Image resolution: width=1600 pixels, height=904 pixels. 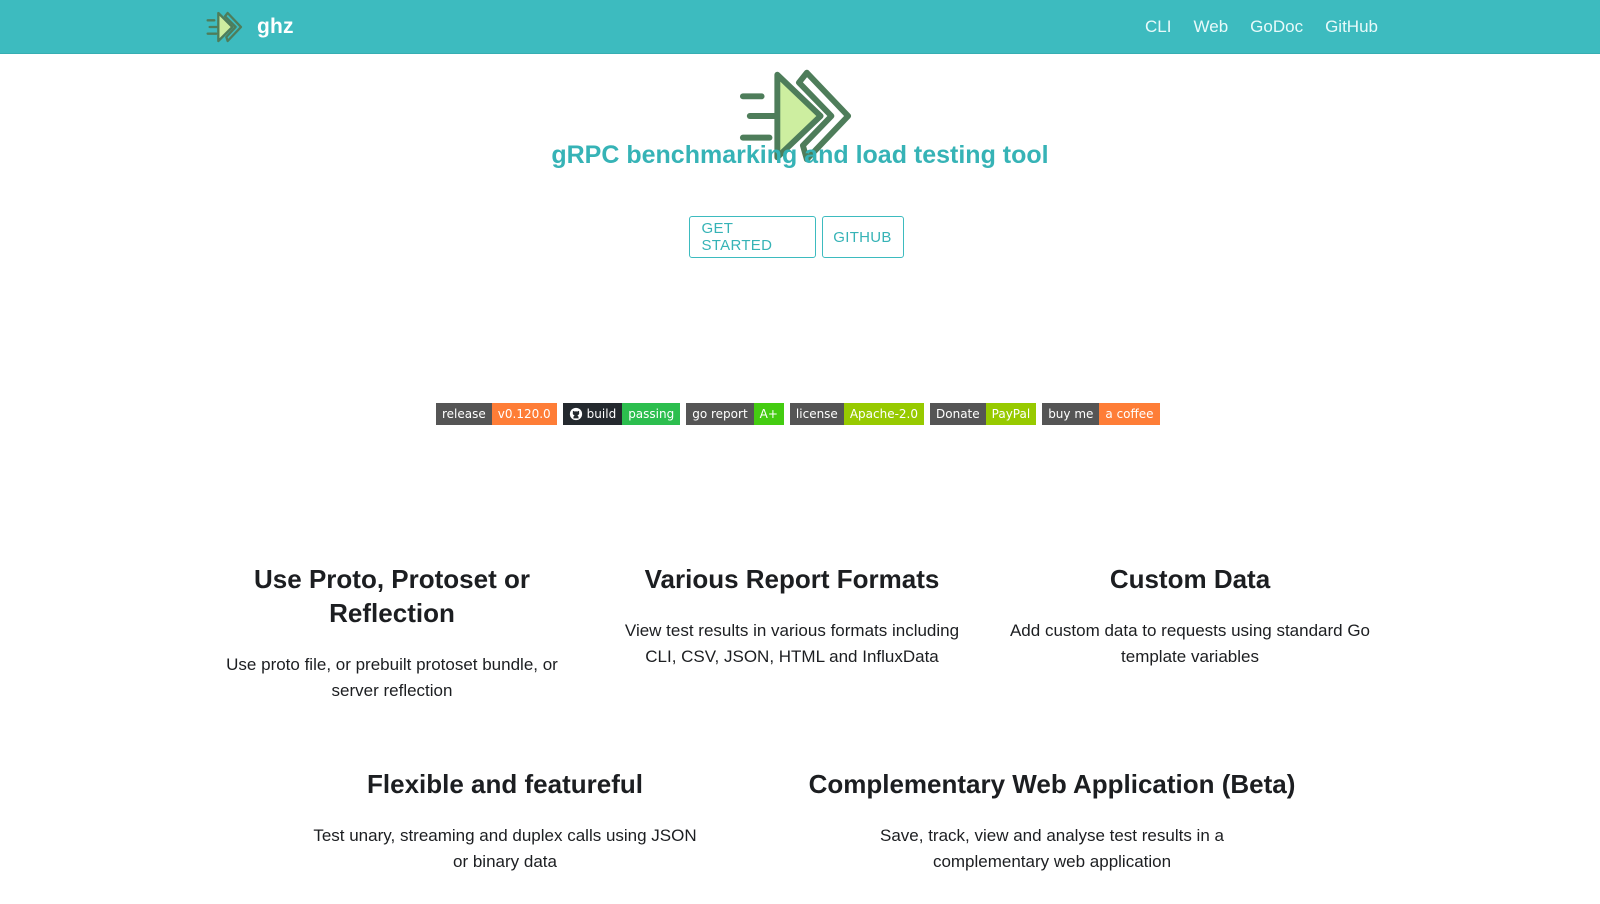 What do you see at coordinates (464, 414) in the screenshot?
I see `badge-label: release` at bounding box center [464, 414].